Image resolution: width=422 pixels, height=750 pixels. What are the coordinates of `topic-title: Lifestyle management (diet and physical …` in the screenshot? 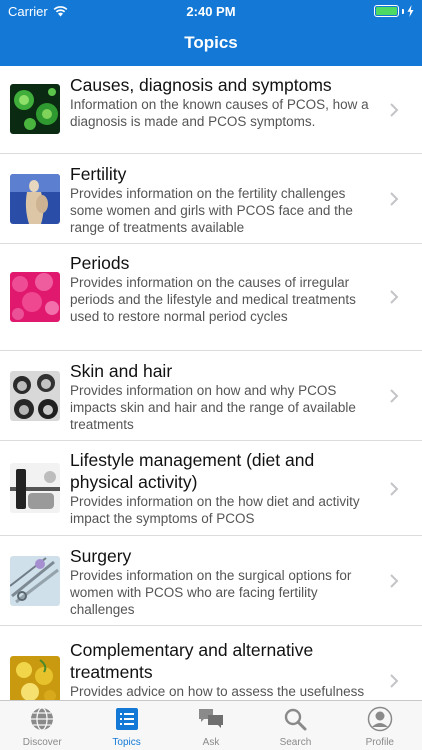 It's located at (192, 471).